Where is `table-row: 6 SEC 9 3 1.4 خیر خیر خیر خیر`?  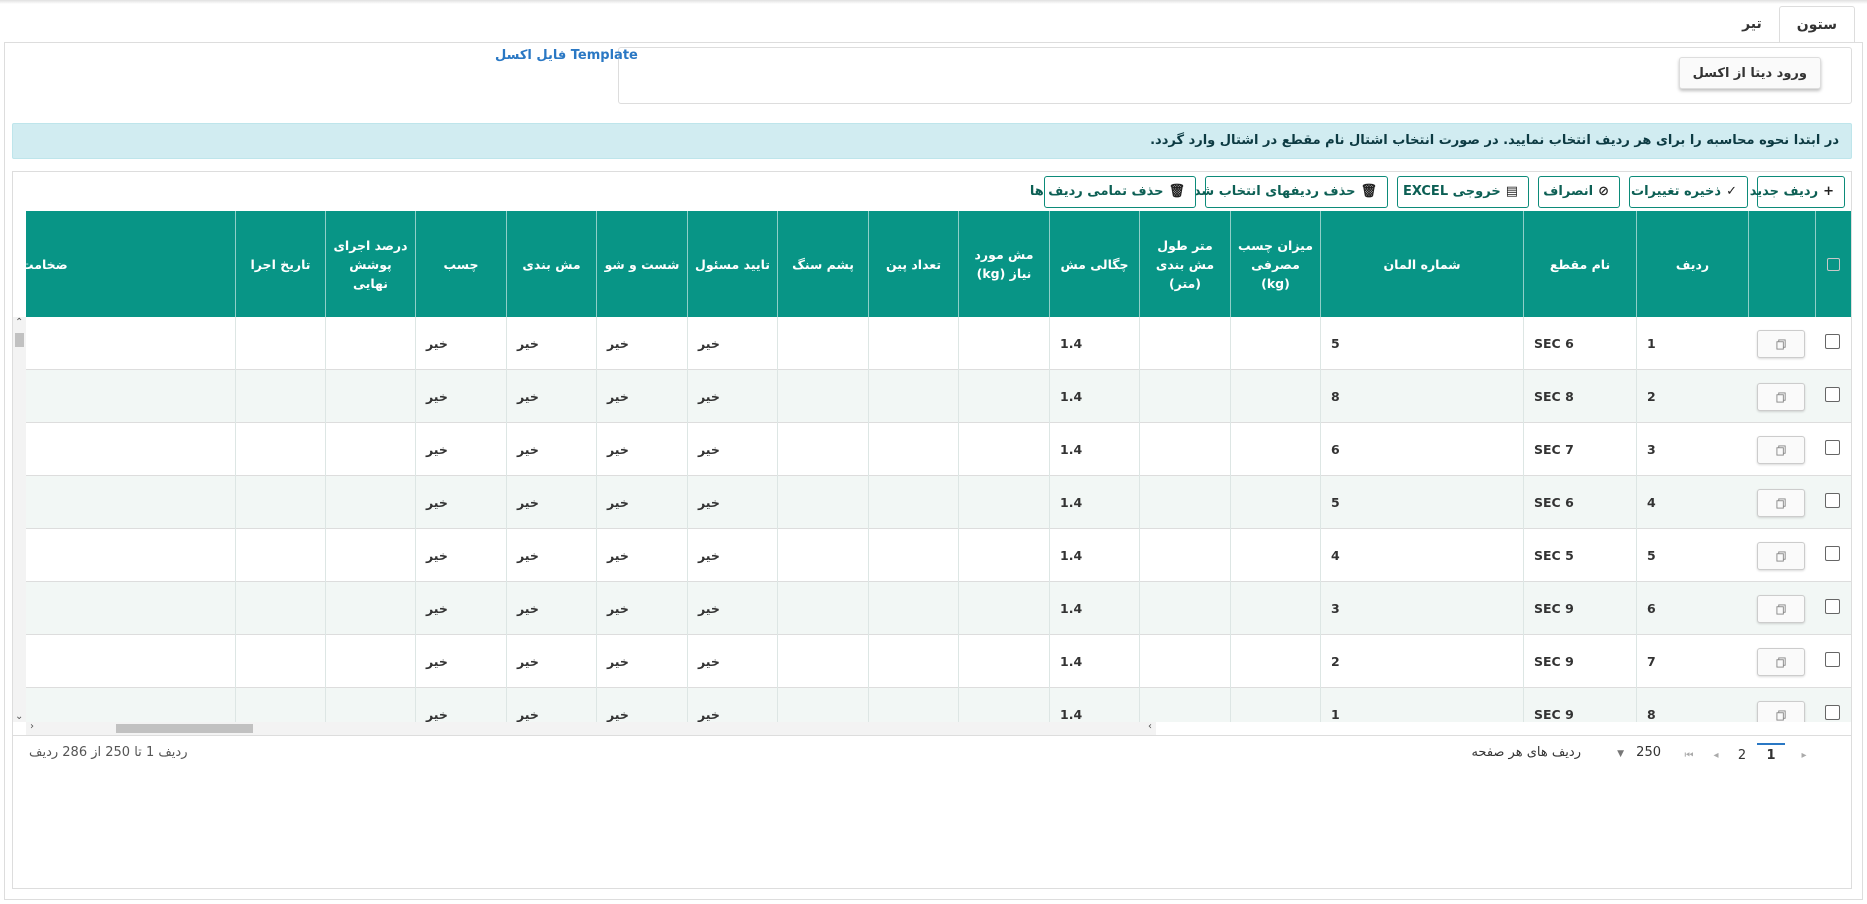 table-row: 6 SEC 9 3 1.4 خیر خیر خیر خیر is located at coordinates (938, 608).